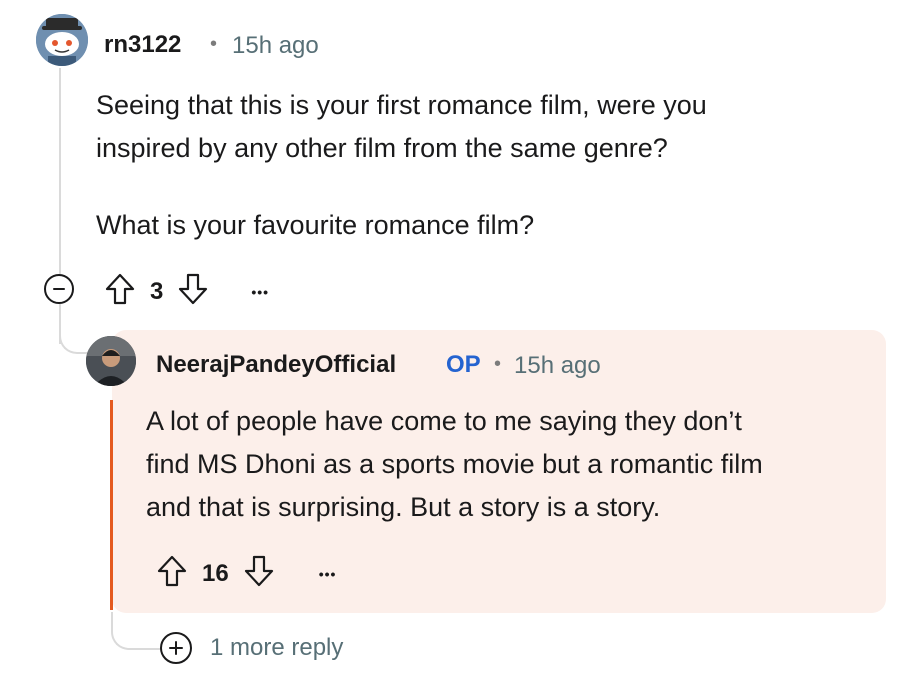 The image size is (920, 696). I want to click on profile-photo-icon, so click(111, 361).